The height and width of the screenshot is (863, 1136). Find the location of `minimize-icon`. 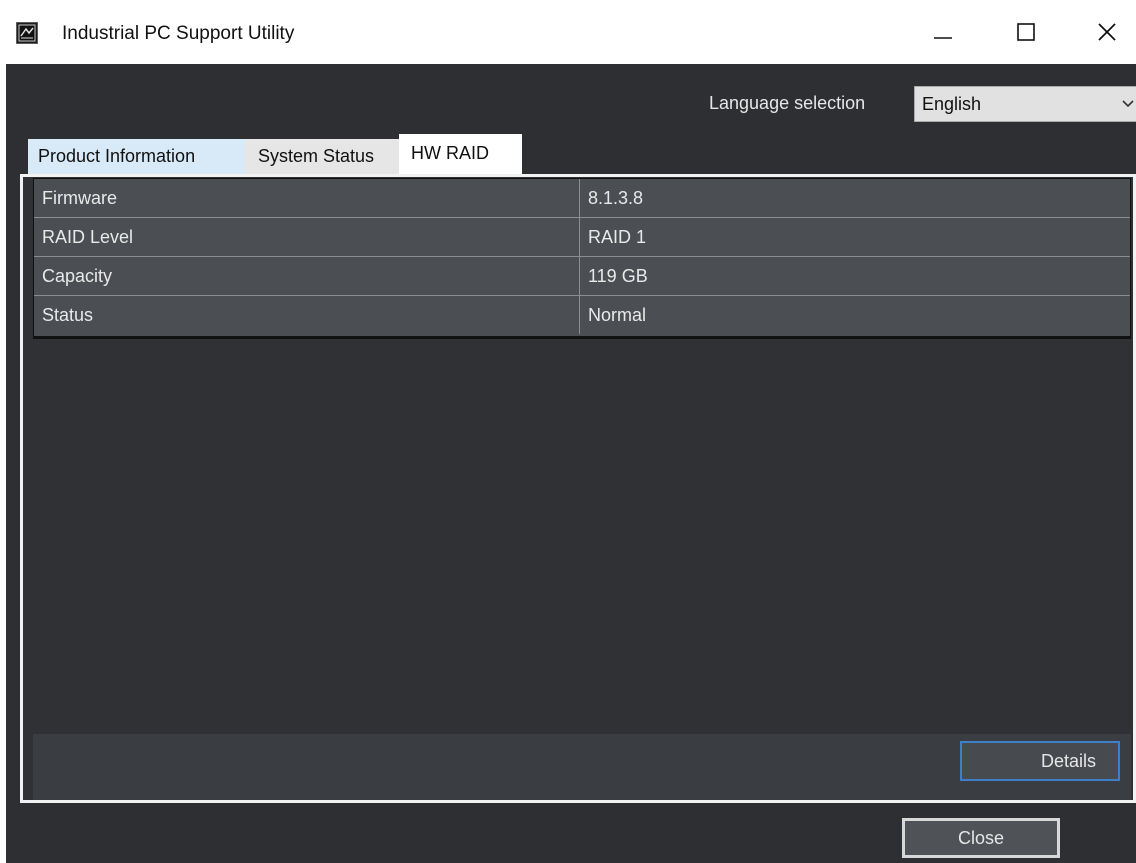

minimize-icon is located at coordinates (943, 38).